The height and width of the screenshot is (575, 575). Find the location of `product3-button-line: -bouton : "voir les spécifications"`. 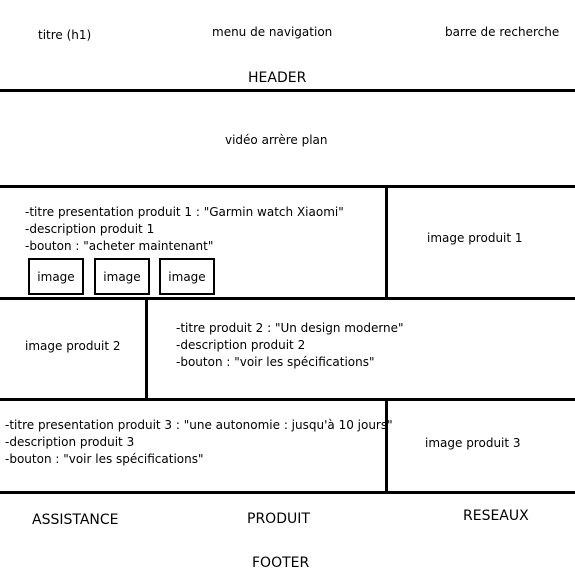

product3-button-line: -bouton : "voir les spécifications" is located at coordinates (104, 459).